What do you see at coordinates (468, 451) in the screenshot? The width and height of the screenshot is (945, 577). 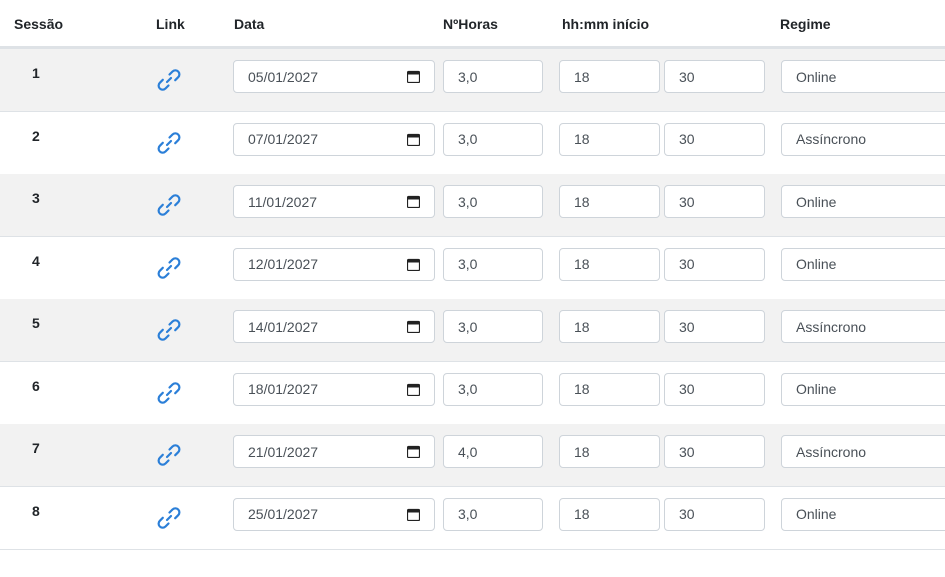 I see `hours-value: 4,0` at bounding box center [468, 451].